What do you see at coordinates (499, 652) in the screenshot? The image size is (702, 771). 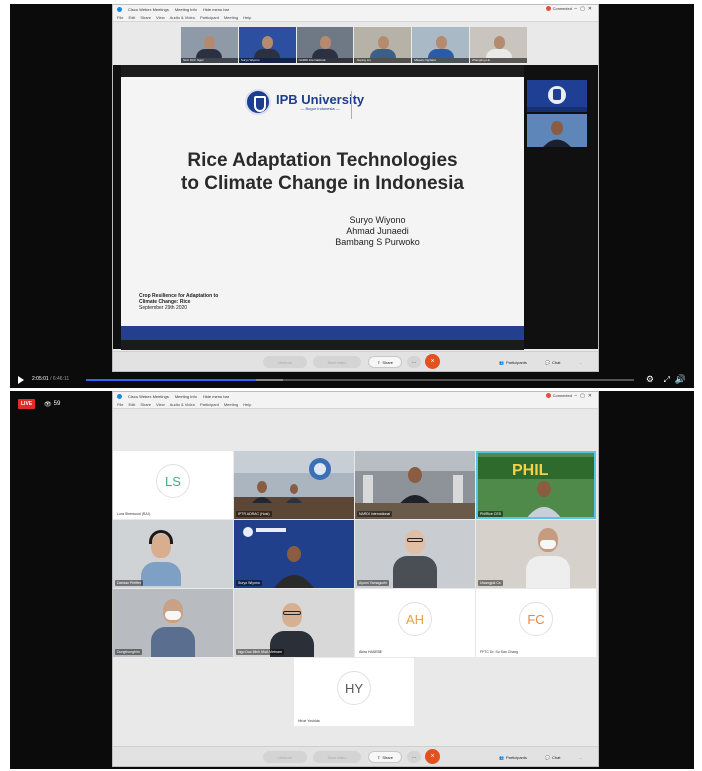 I see `participant-name: FFTC Dr. Su San Chang` at bounding box center [499, 652].